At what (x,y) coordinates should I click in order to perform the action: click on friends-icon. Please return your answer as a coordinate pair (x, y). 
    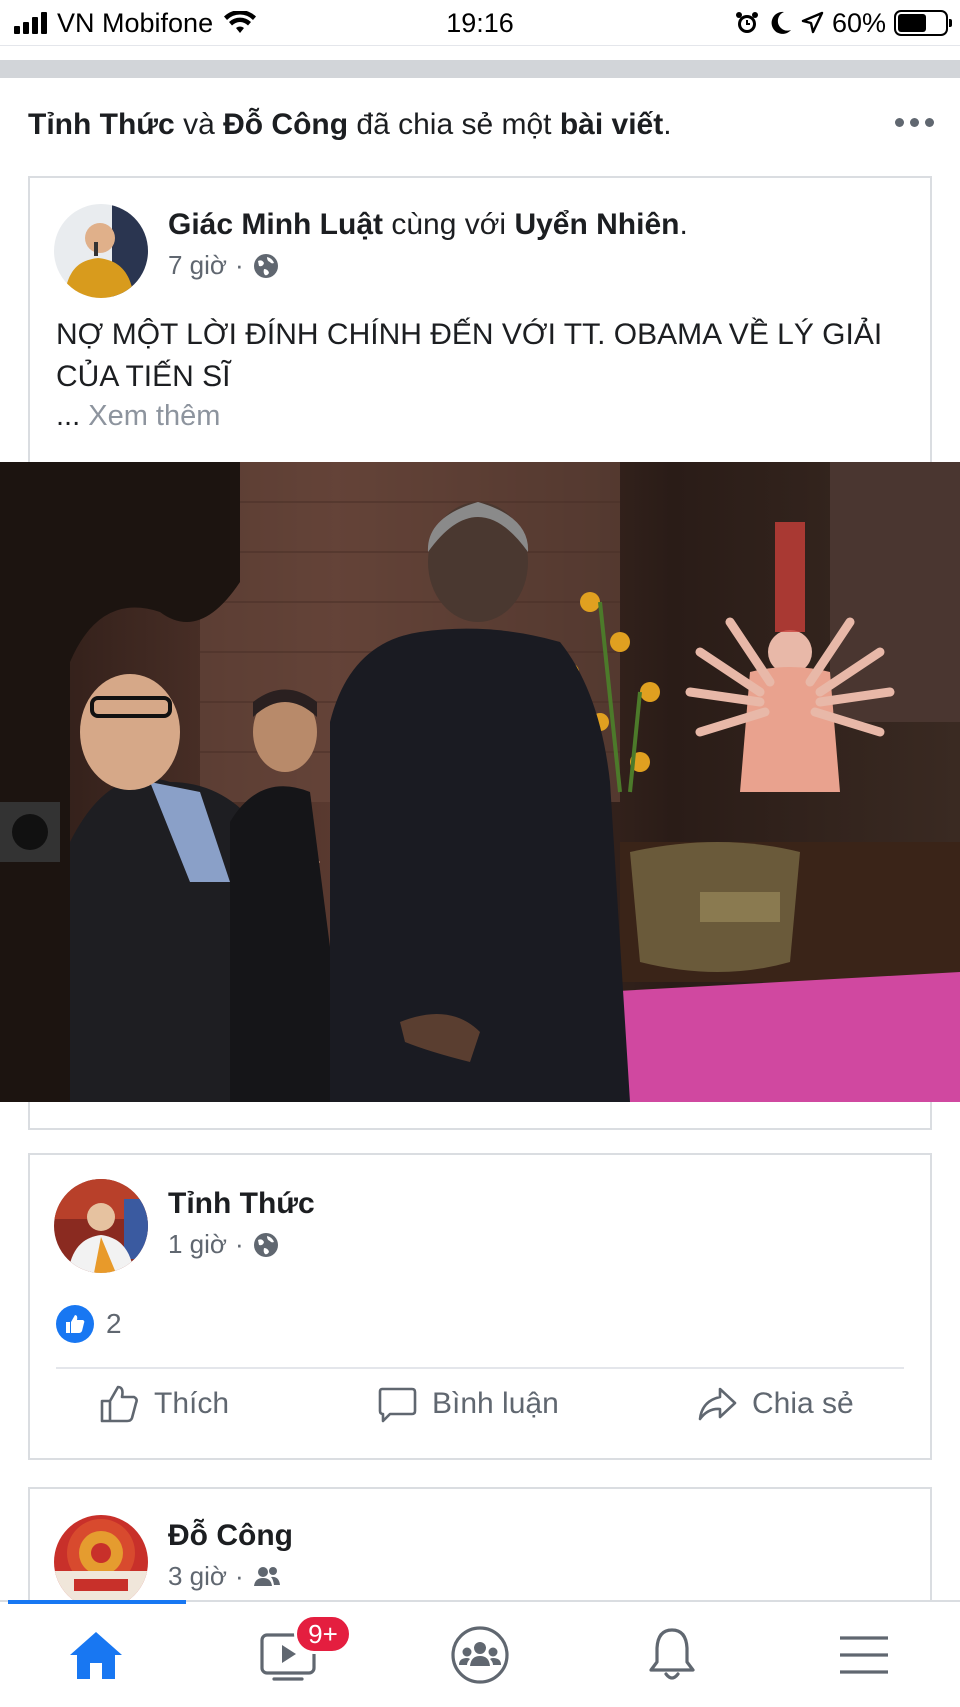
    Looking at the image, I should click on (266, 1576).